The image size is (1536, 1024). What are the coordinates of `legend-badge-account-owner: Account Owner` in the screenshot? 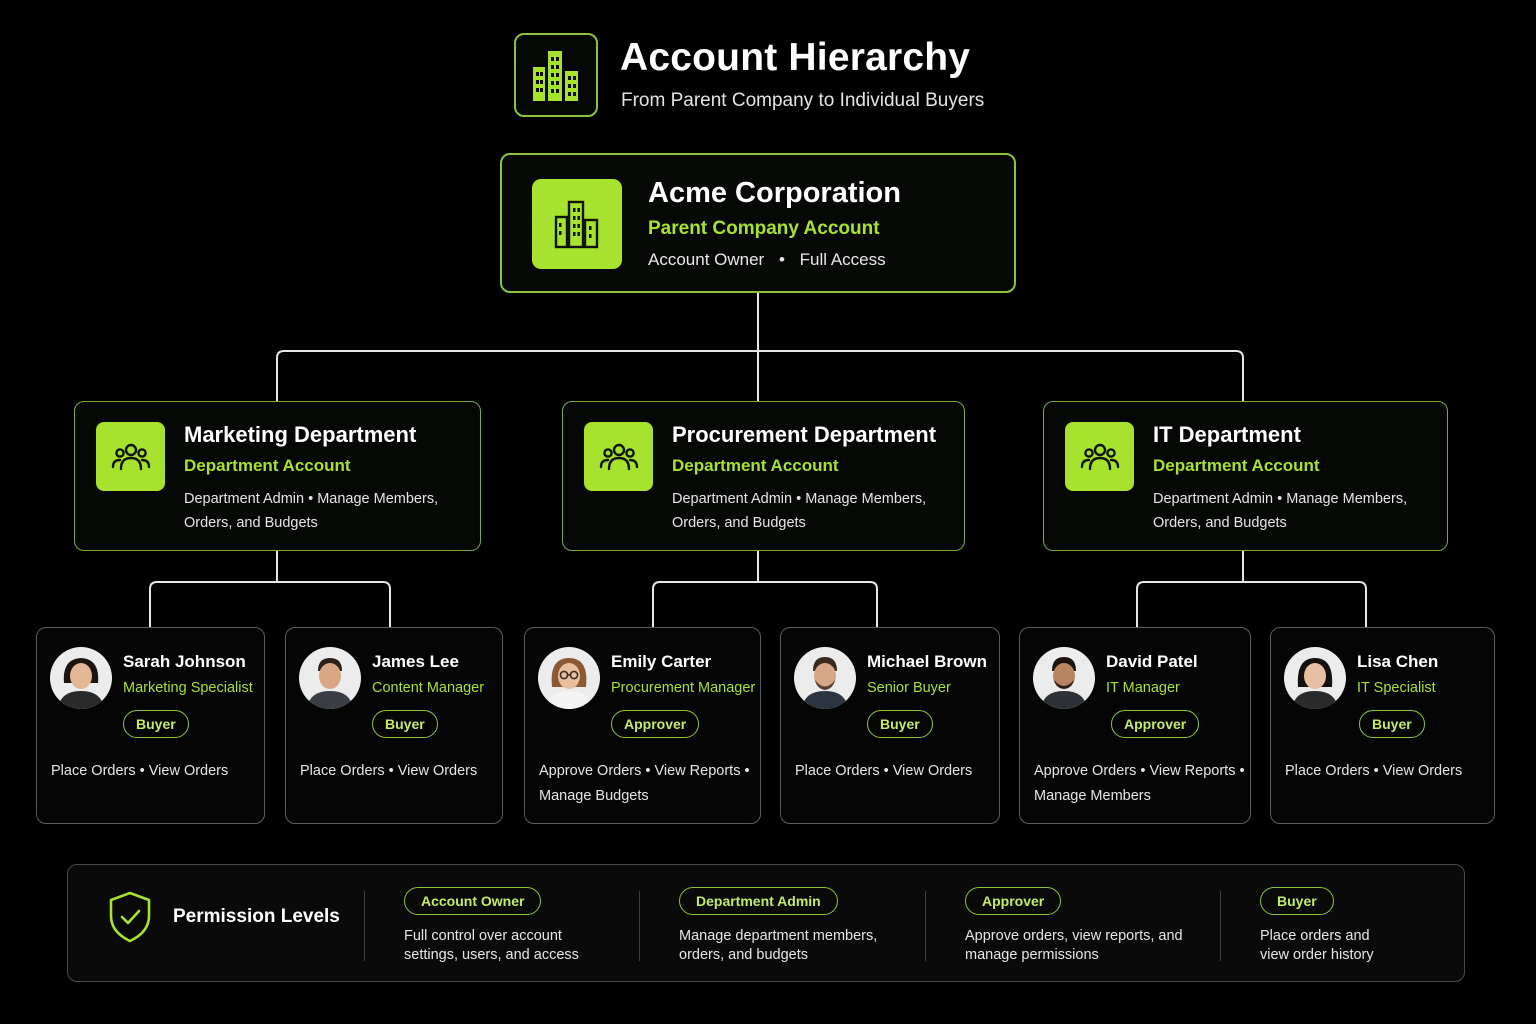 It's located at (473, 901).